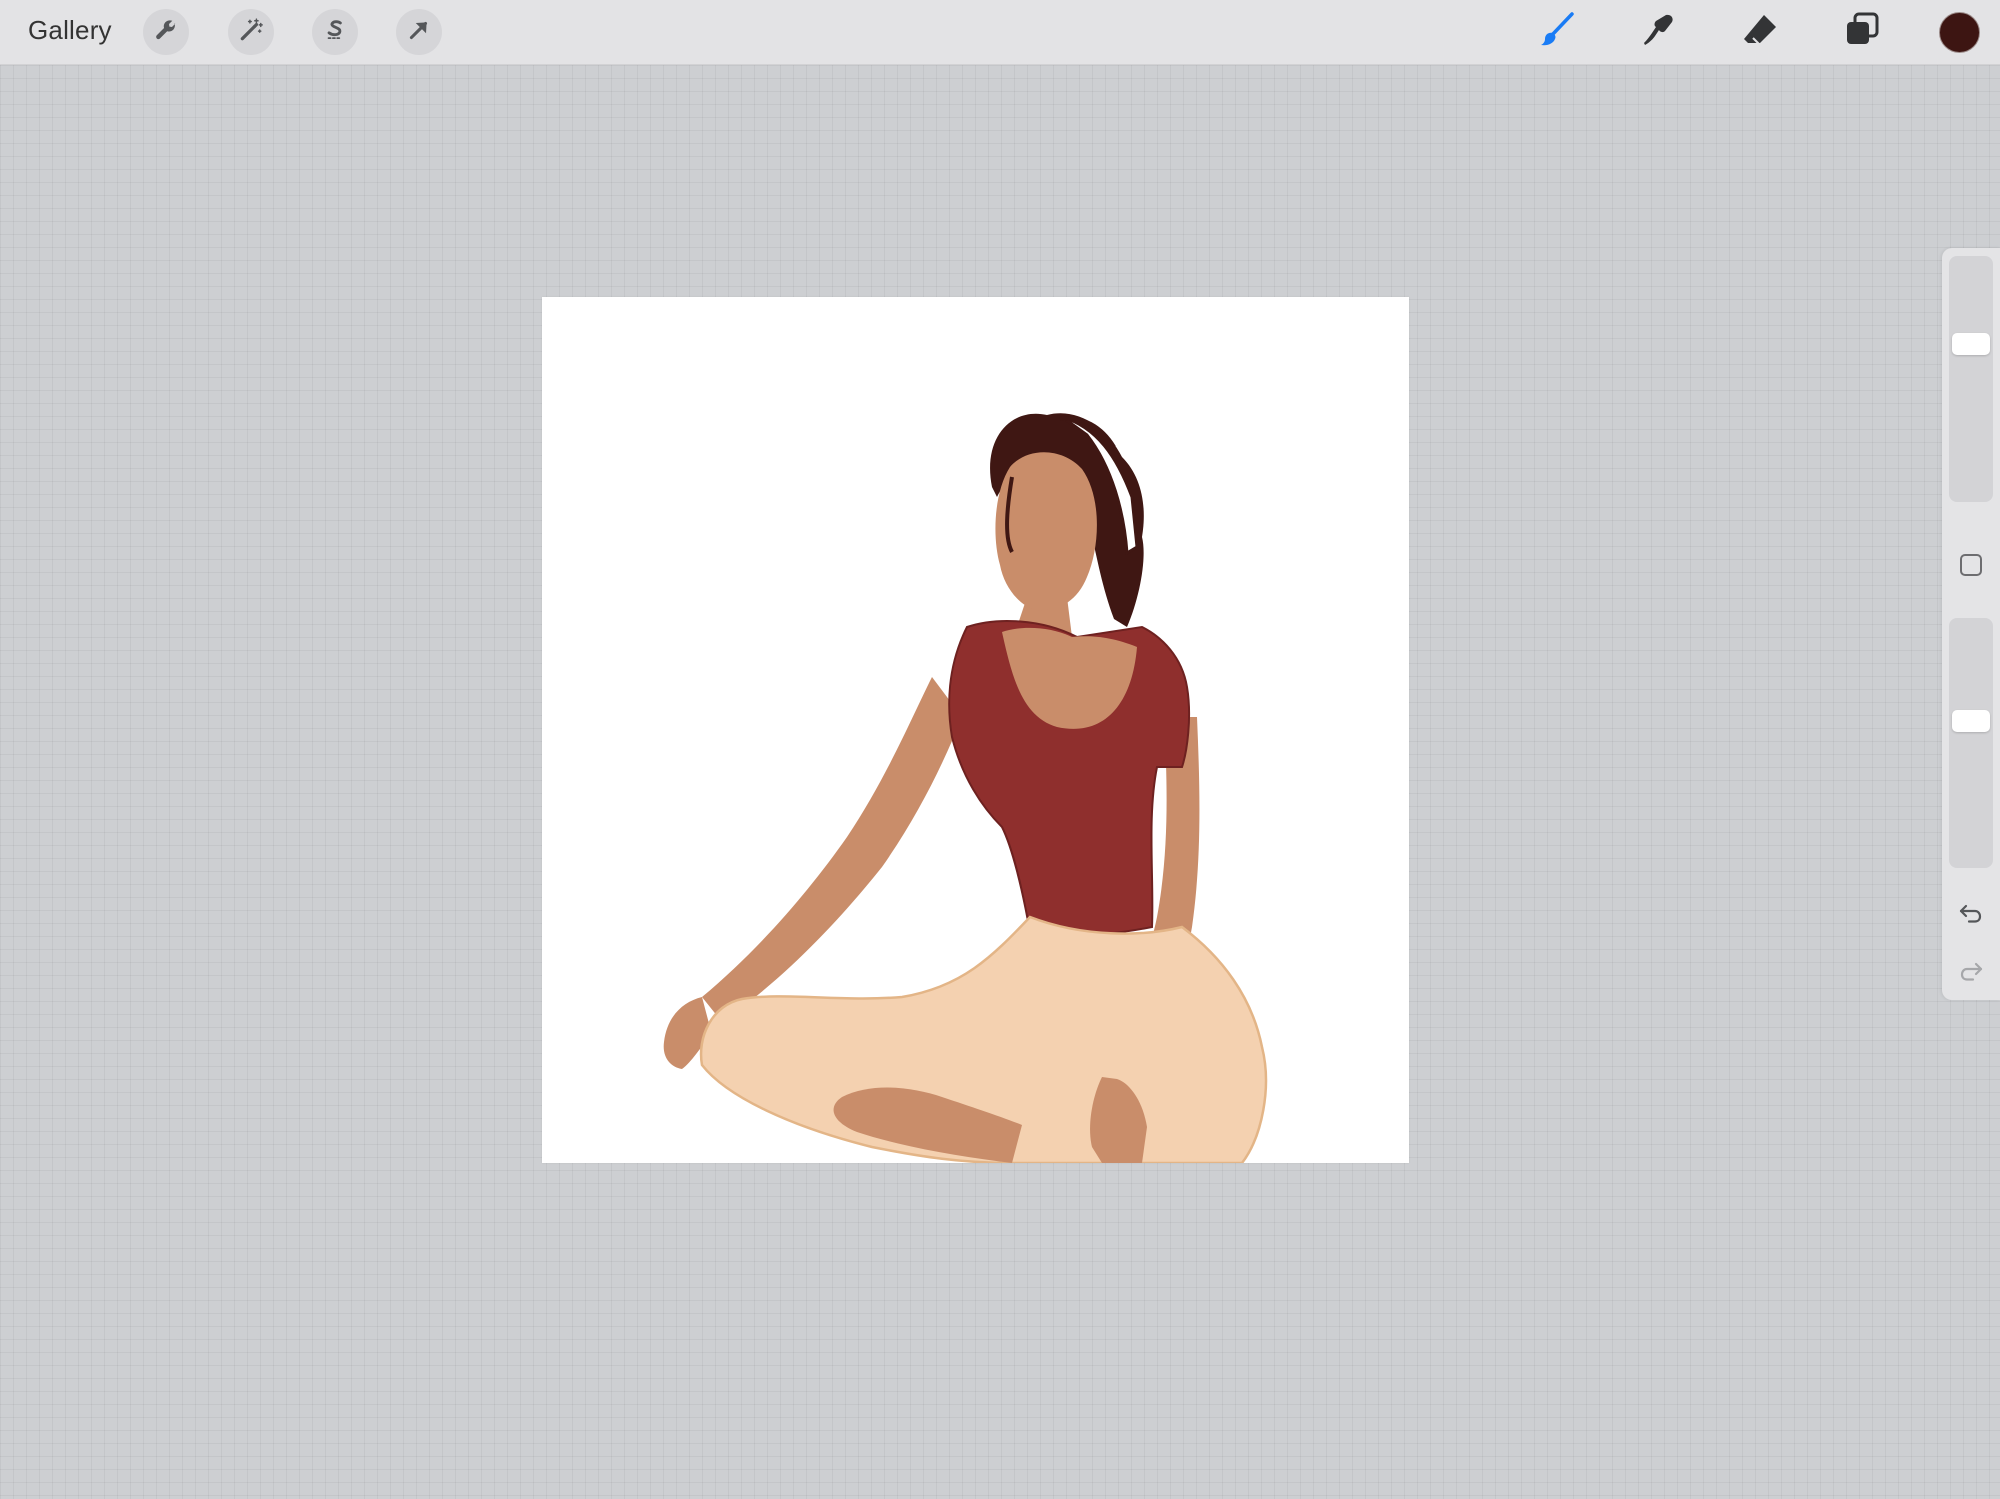 Image resolution: width=2000 pixels, height=1499 pixels. Describe the element at coordinates (1971, 379) in the screenshot. I see `brush-size-slider` at that location.